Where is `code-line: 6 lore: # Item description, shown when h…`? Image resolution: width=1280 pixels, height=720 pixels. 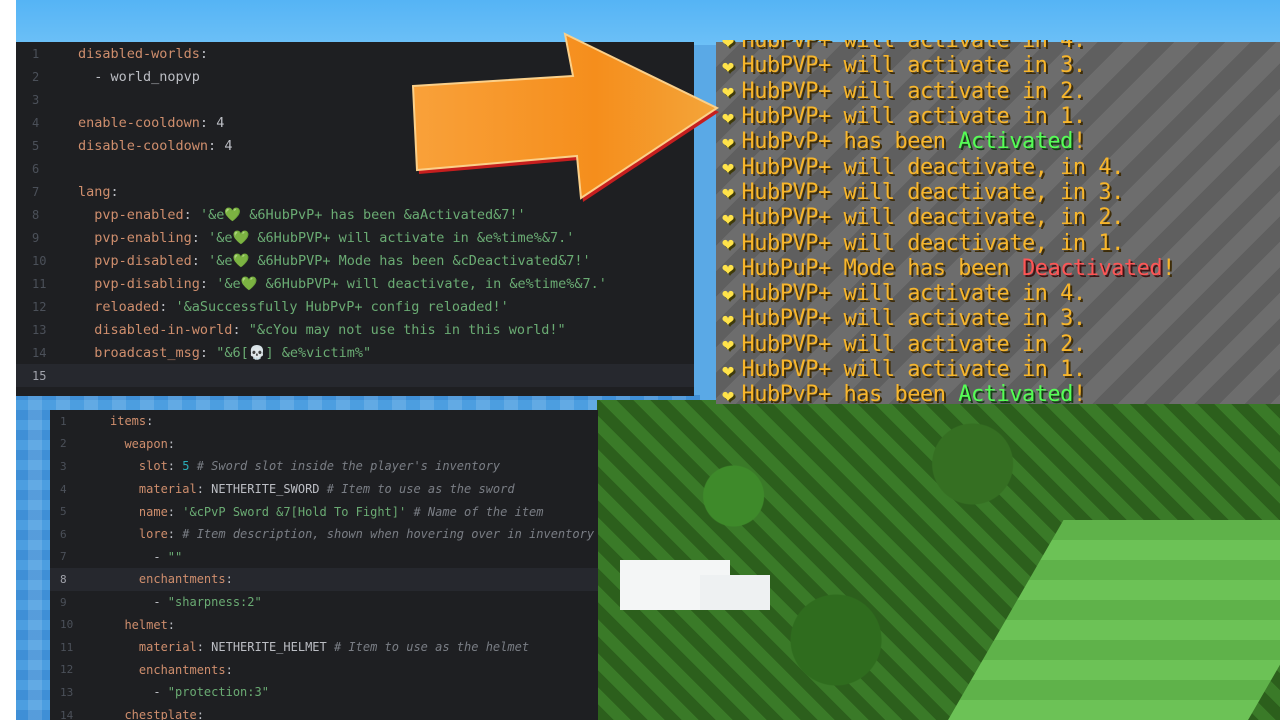 code-line: 6 lore: # Item description, shown when h… is located at coordinates (324, 534).